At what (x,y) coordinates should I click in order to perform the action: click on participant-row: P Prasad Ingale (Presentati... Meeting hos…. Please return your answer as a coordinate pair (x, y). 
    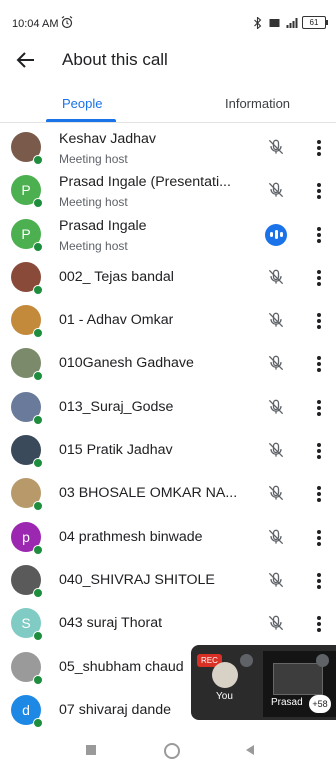
    Looking at the image, I should click on (168, 190).